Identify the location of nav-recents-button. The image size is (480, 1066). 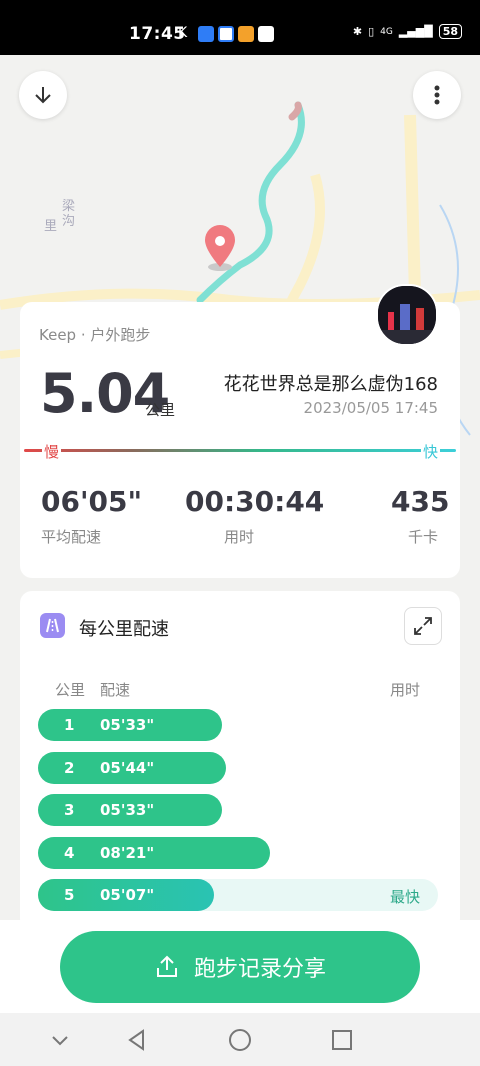
(342, 1040).